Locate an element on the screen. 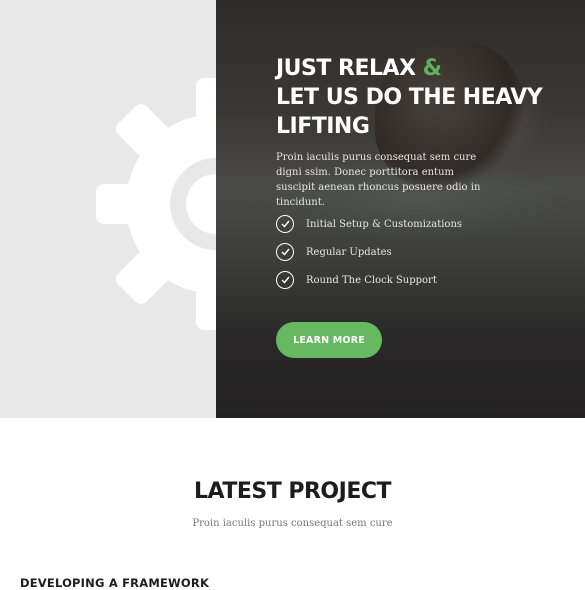 This screenshot has width=585, height=590. latest-project-title: LATEST PROJECT is located at coordinates (292, 491).